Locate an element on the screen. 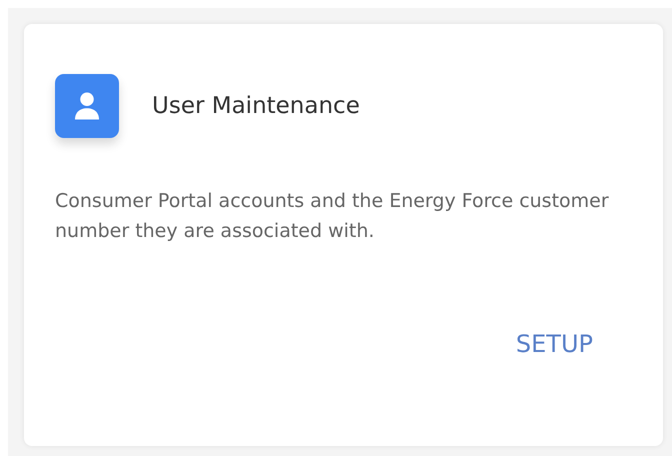 This screenshot has height=456, width=672. setup-link: SETUP is located at coordinates (554, 344).